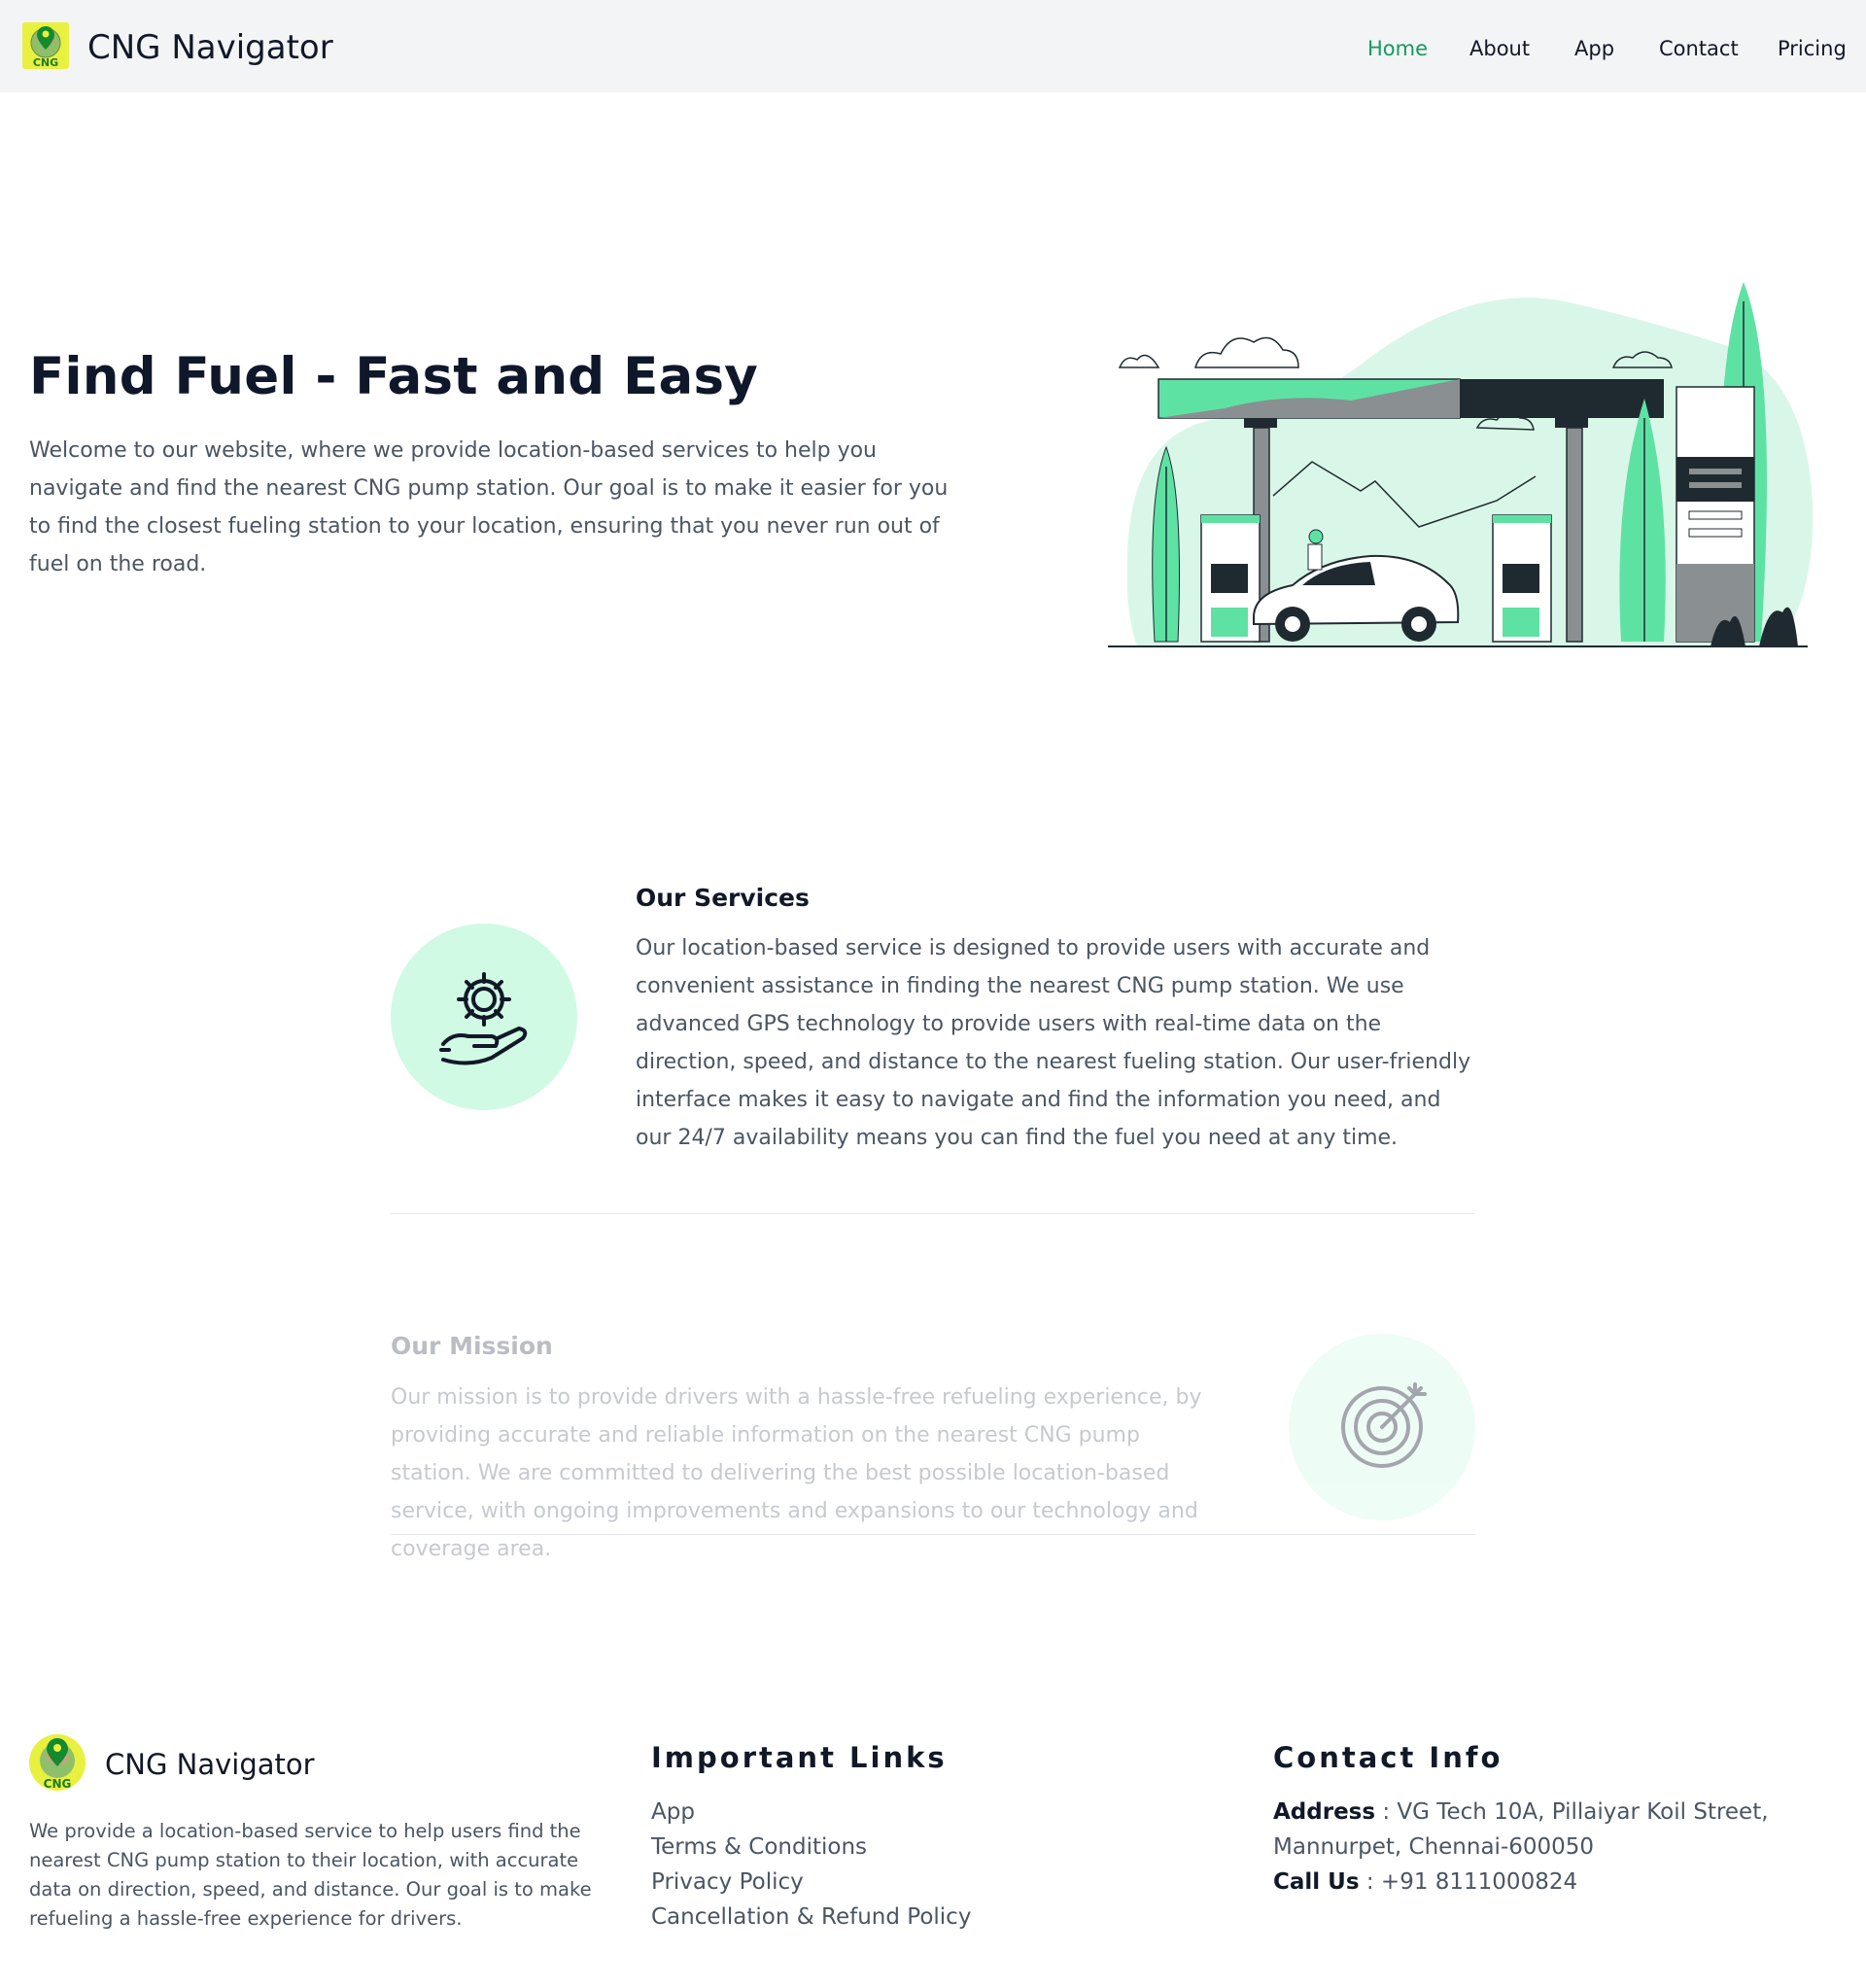  What do you see at coordinates (799, 1758) in the screenshot?
I see `important-links-heading: Important Links` at bounding box center [799, 1758].